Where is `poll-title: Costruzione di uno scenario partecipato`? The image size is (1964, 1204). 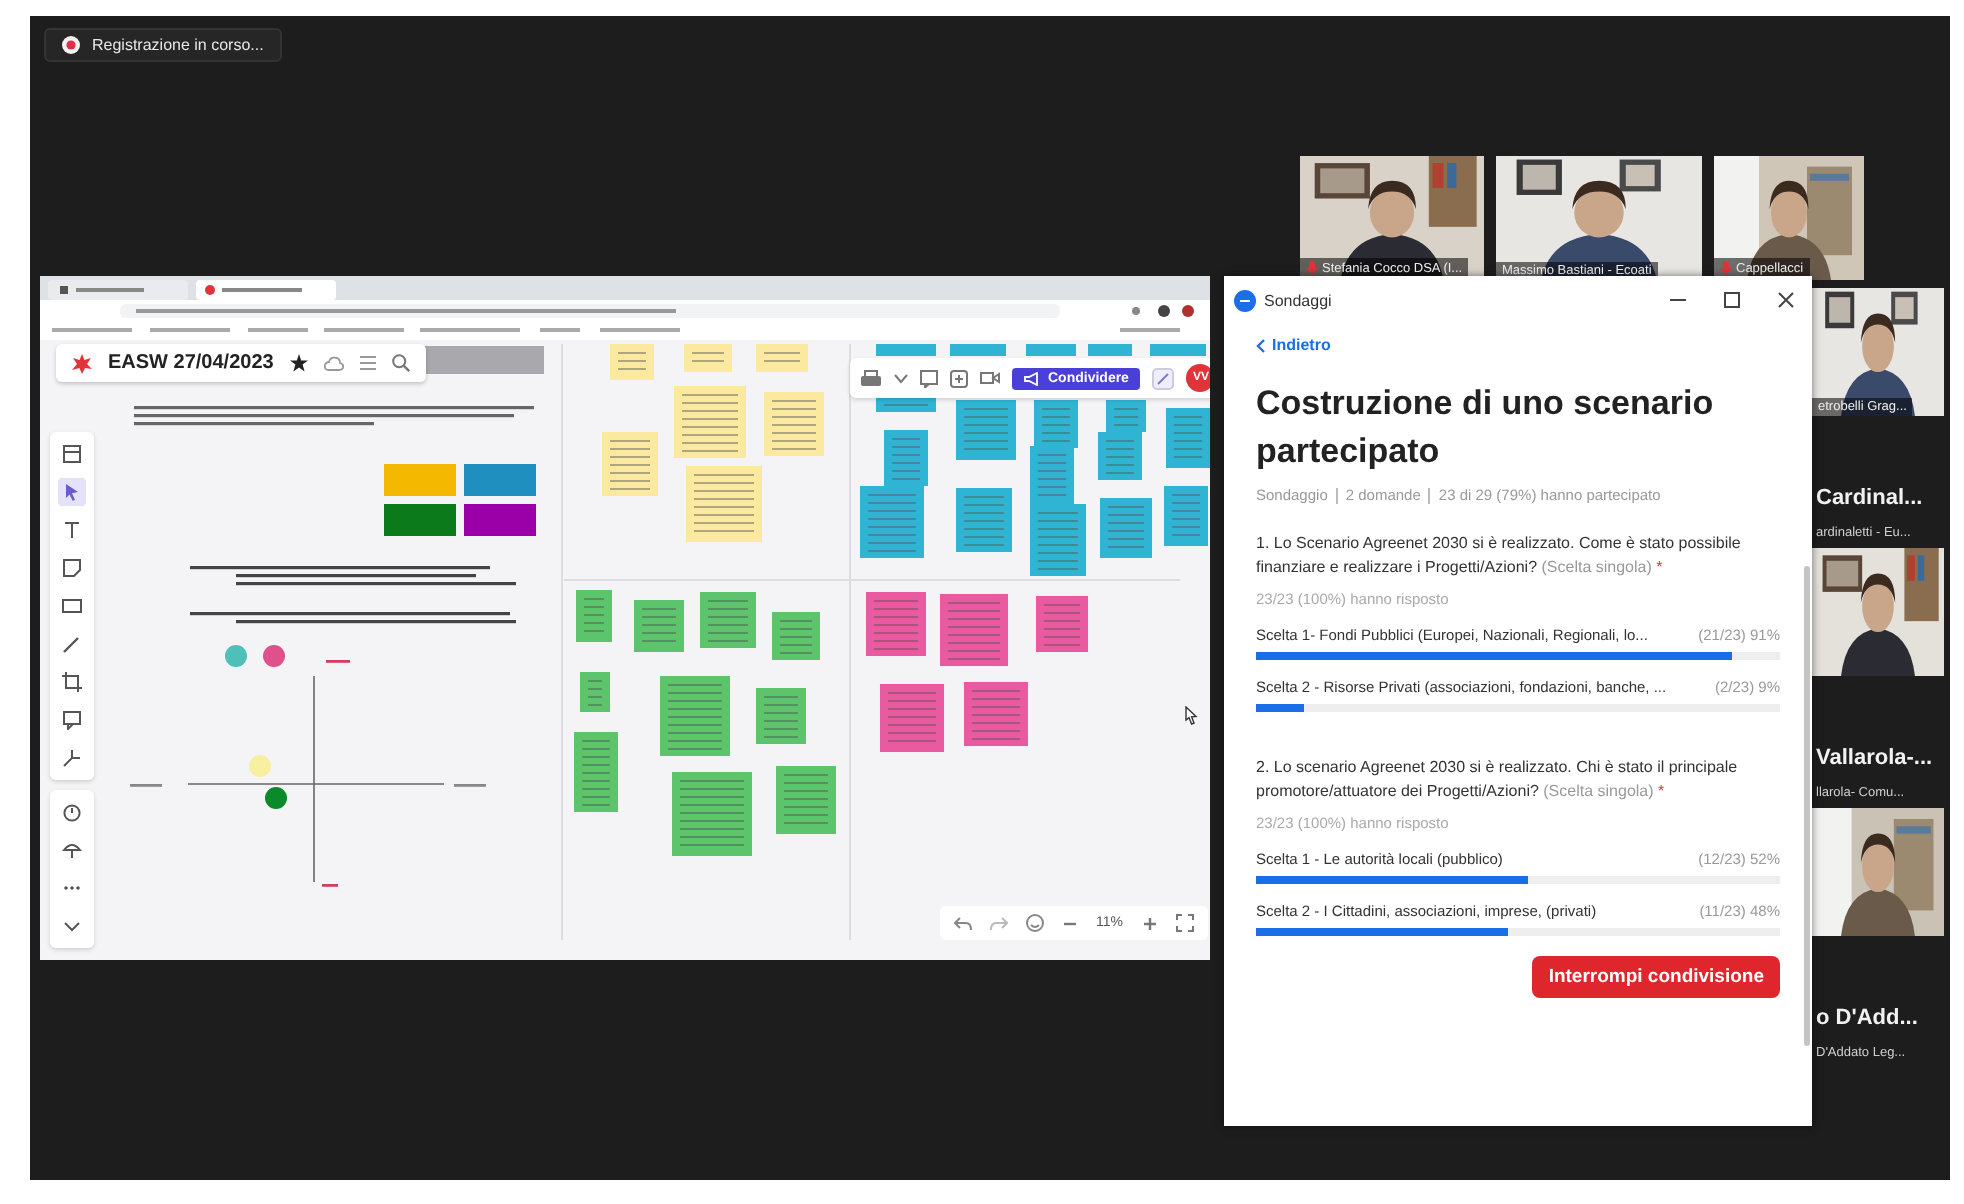 poll-title: Costruzione di uno scenario partecipato is located at coordinates (1486, 428).